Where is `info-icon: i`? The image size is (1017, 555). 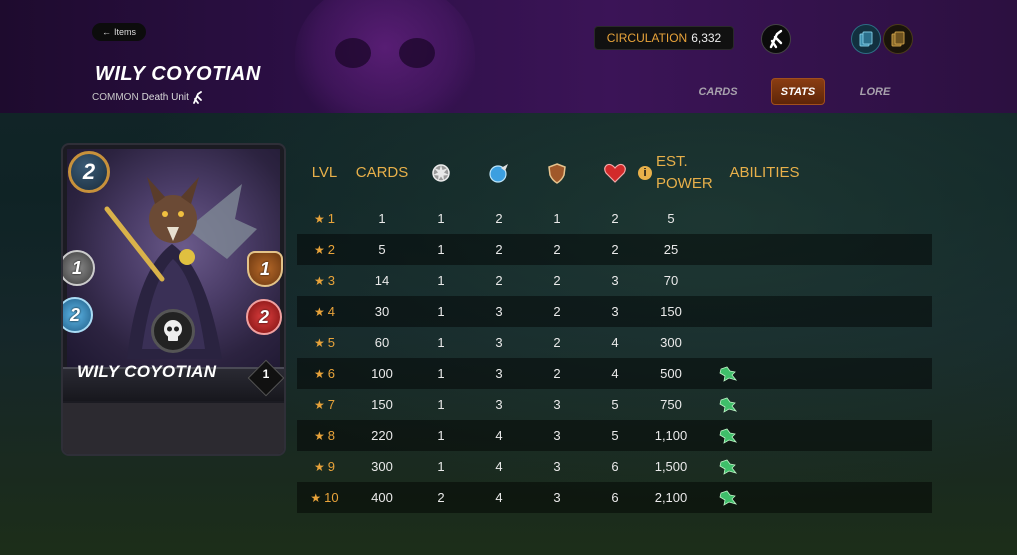
info-icon: i is located at coordinates (645, 173).